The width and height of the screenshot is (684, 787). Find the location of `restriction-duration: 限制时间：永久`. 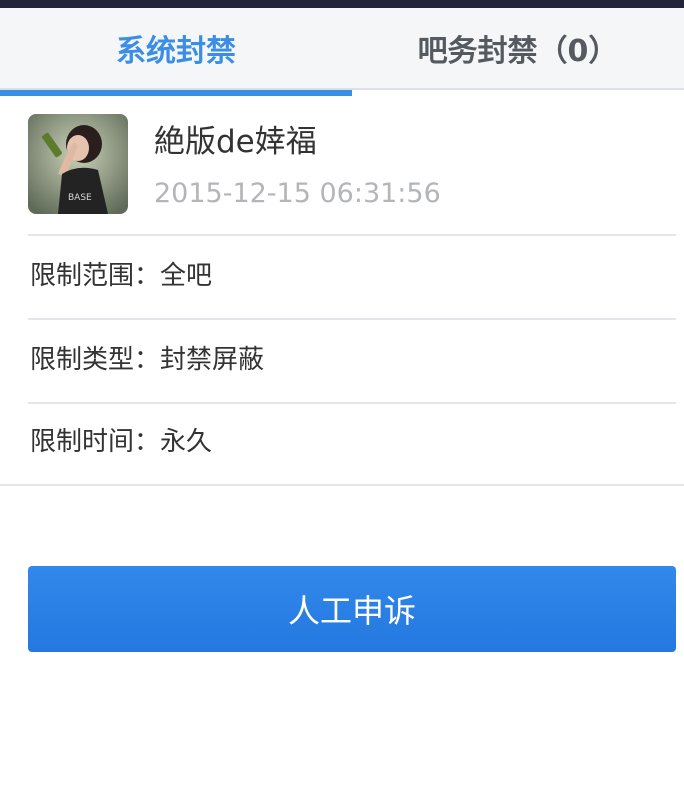

restriction-duration: 限制时间：永久 is located at coordinates (121, 442).